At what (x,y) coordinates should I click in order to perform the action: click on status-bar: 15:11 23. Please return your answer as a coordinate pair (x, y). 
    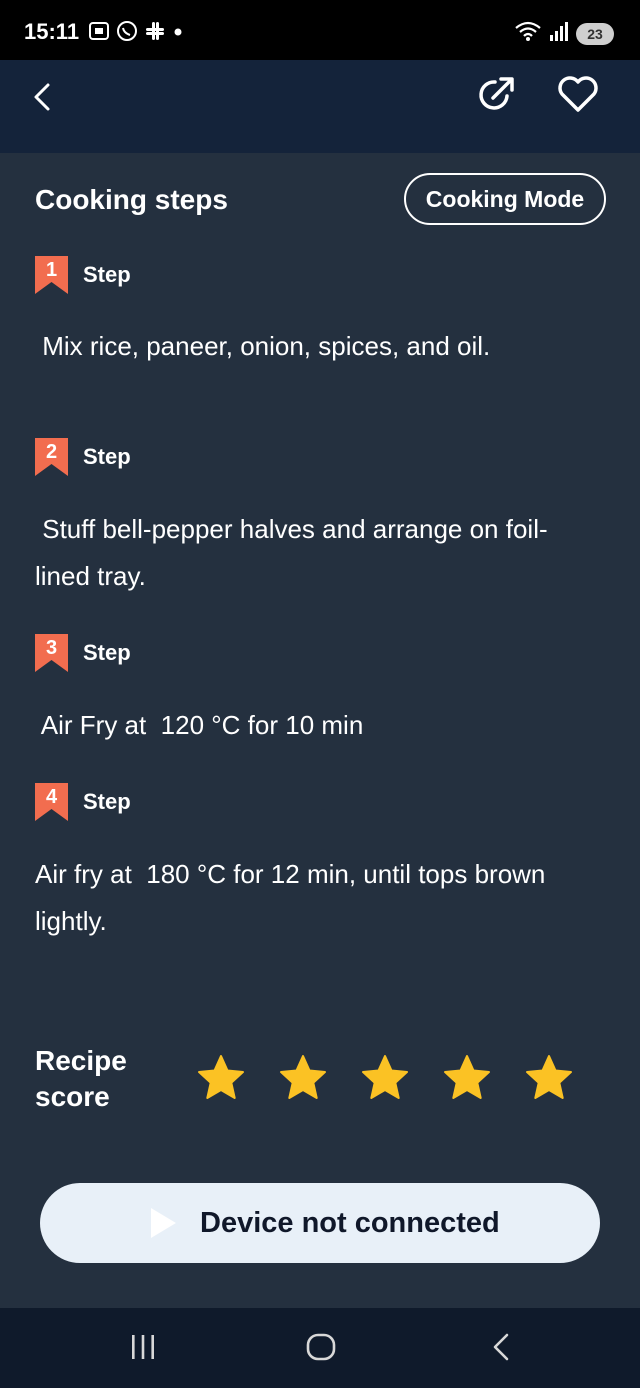
    Looking at the image, I should click on (320, 30).